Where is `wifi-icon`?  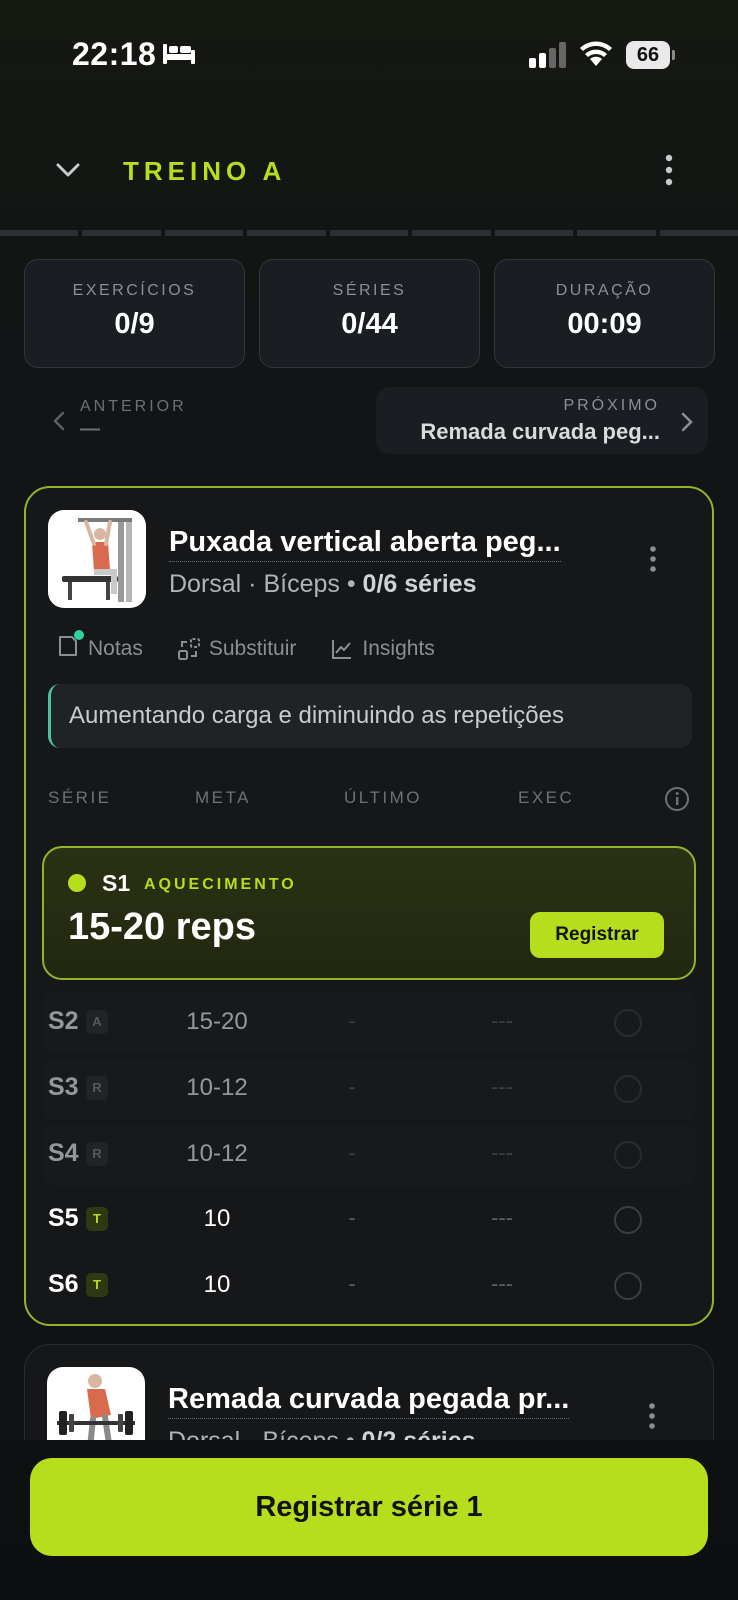 wifi-icon is located at coordinates (596, 53).